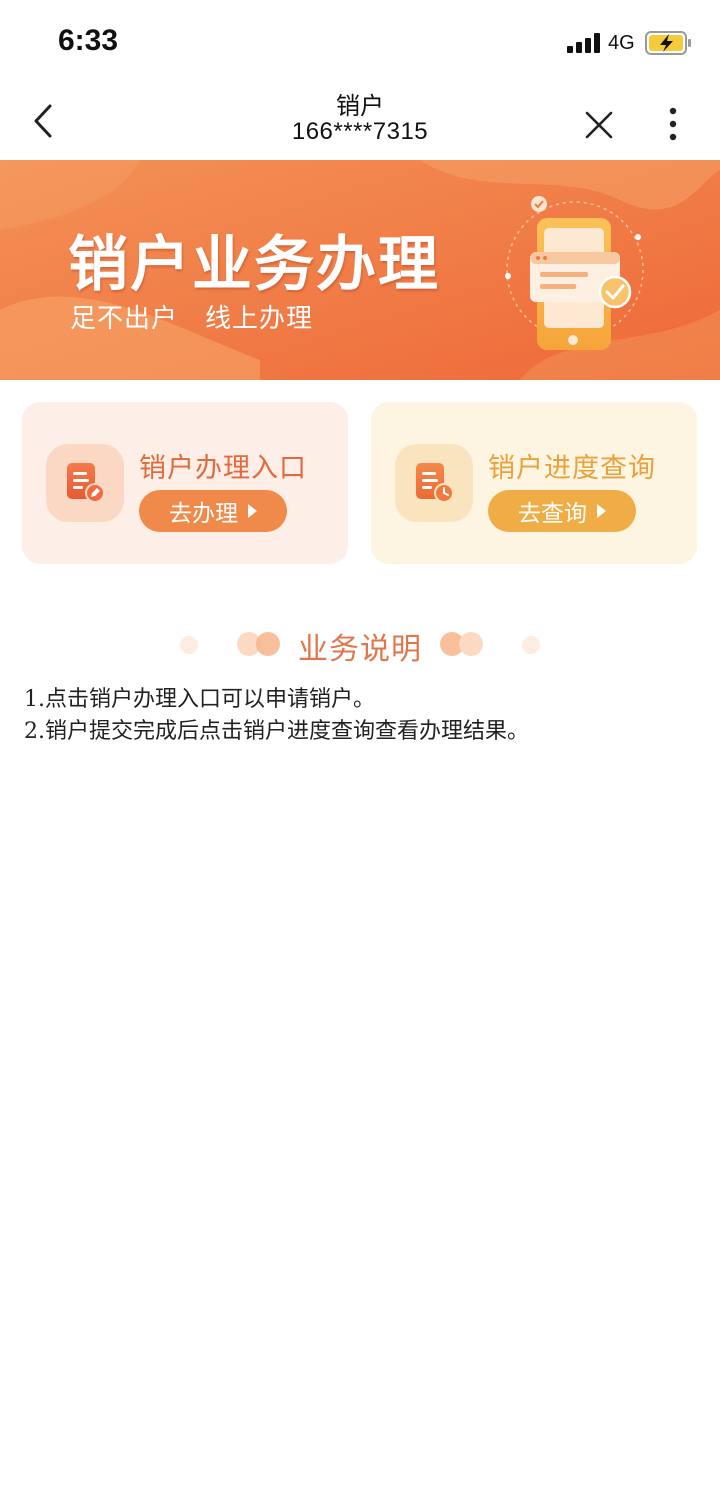 This screenshot has height=1508, width=720. Describe the element at coordinates (668, 43) in the screenshot. I see `battery-charging-icon` at that location.